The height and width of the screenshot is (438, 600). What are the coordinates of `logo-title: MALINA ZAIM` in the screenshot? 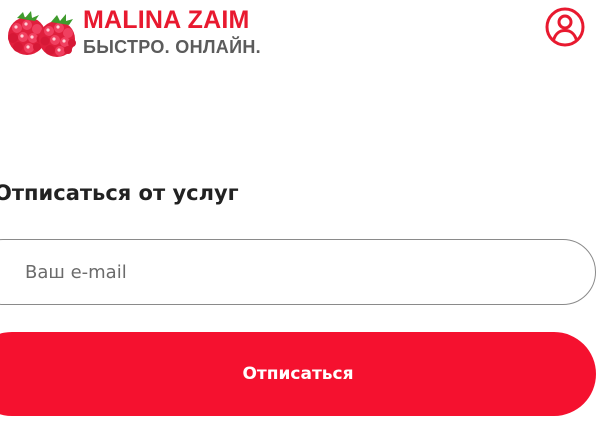 It's located at (166, 20).